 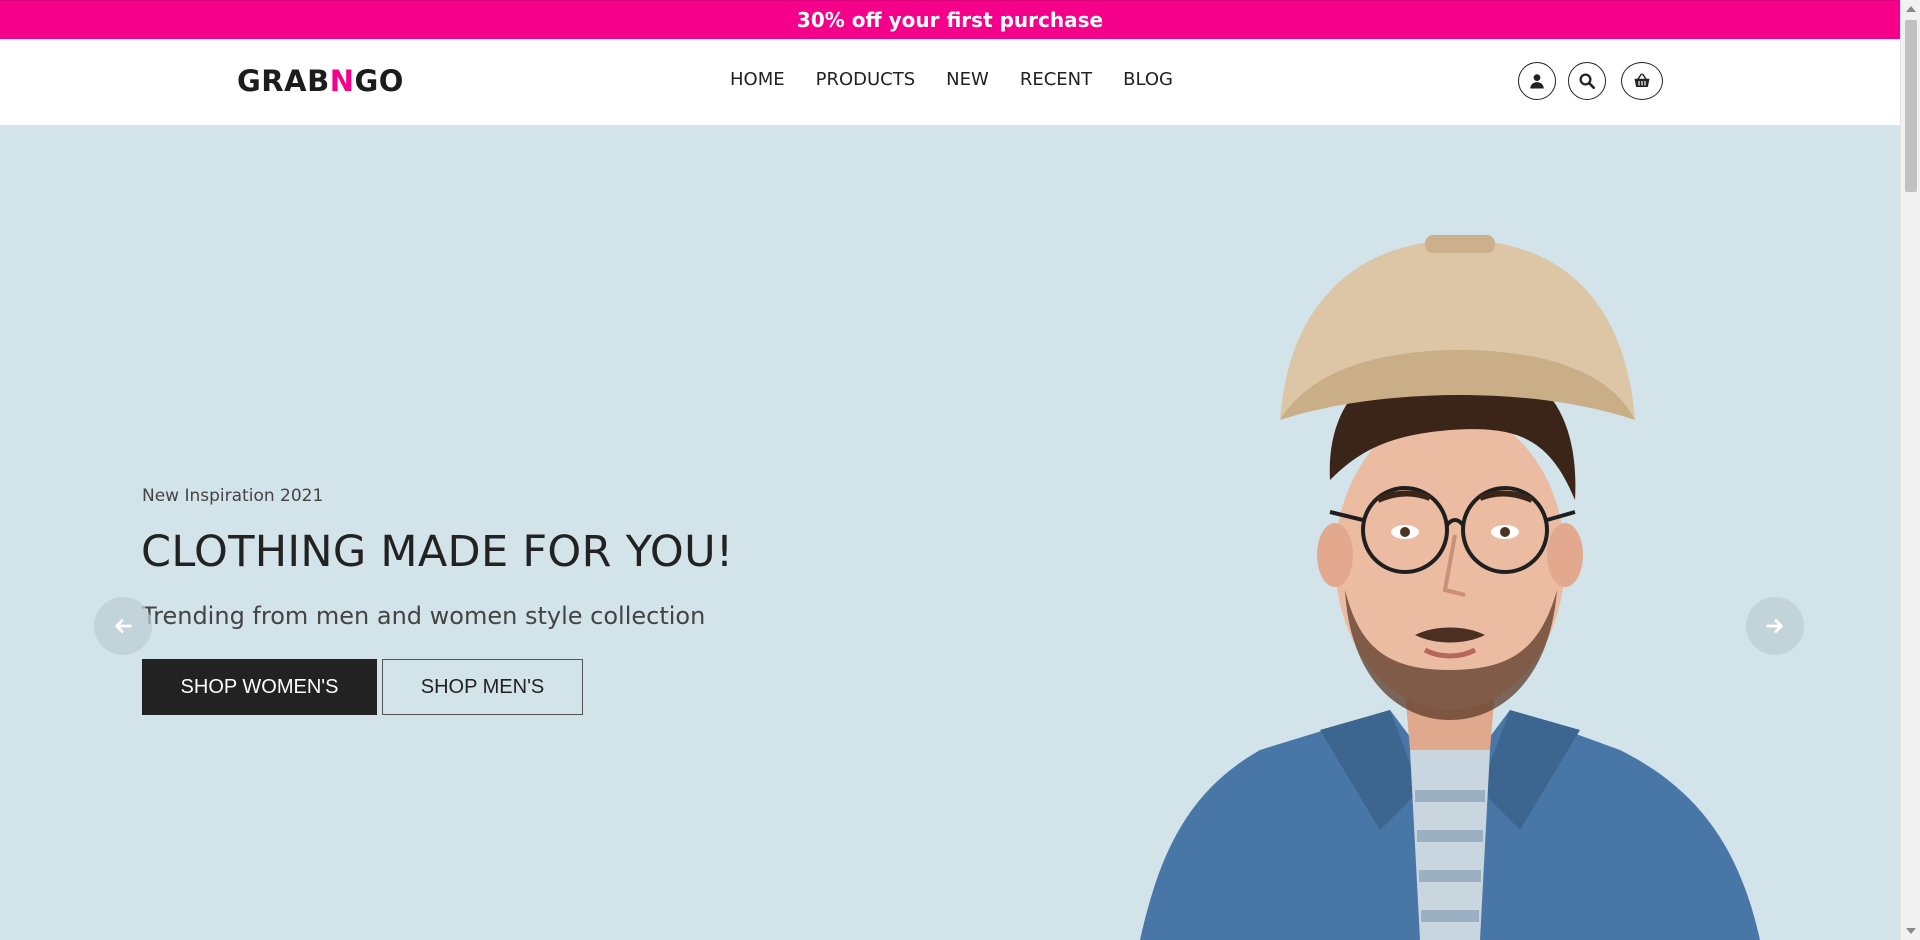 What do you see at coordinates (1910, 470) in the screenshot?
I see `page-scrollbar` at bounding box center [1910, 470].